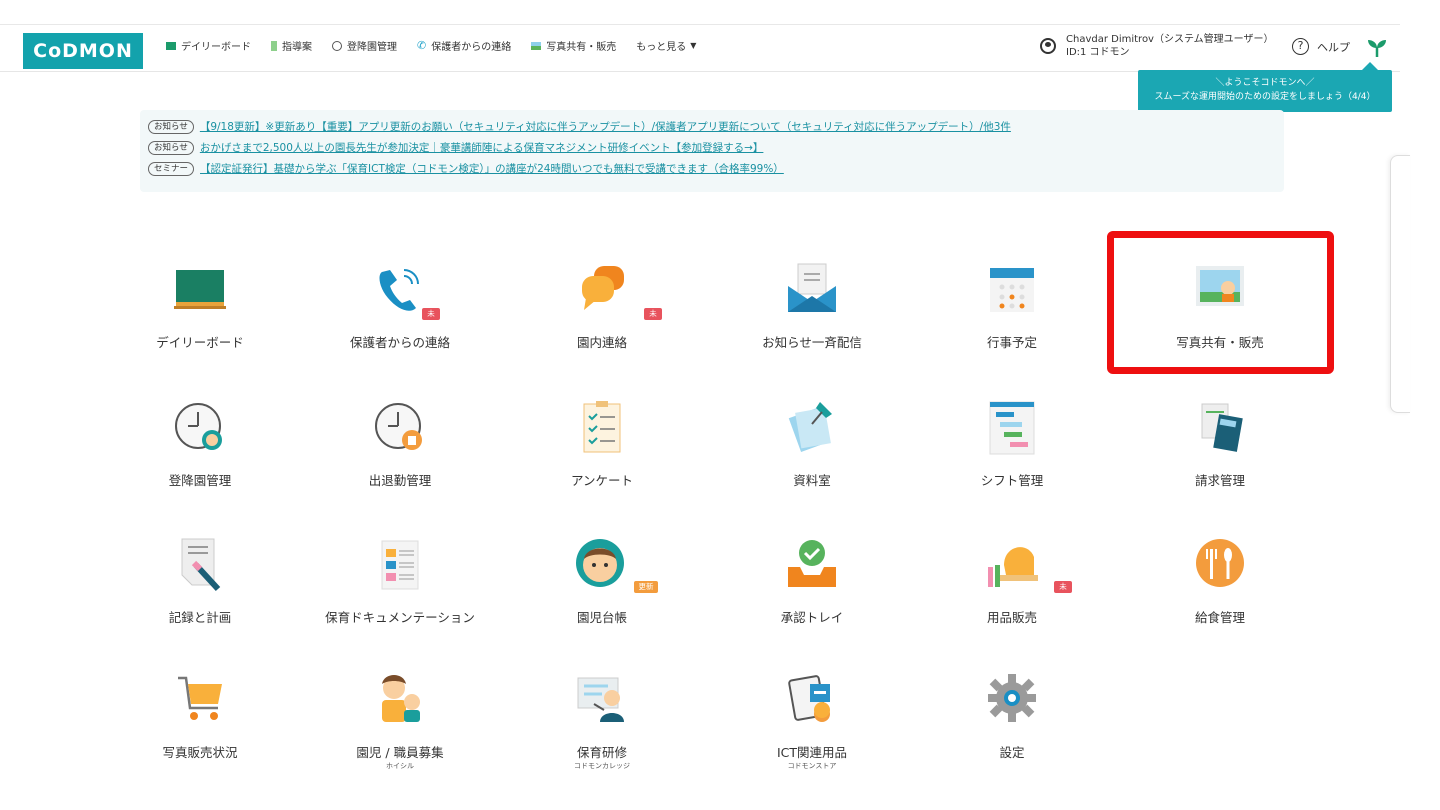  Describe the element at coordinates (171, 168) in the screenshot. I see `seminar-badge: セミナー` at that location.